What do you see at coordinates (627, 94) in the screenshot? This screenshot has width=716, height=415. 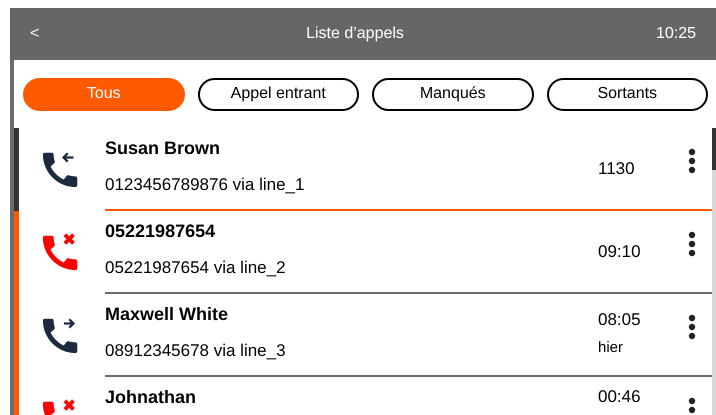 I see `filter-tab: Sortants` at bounding box center [627, 94].